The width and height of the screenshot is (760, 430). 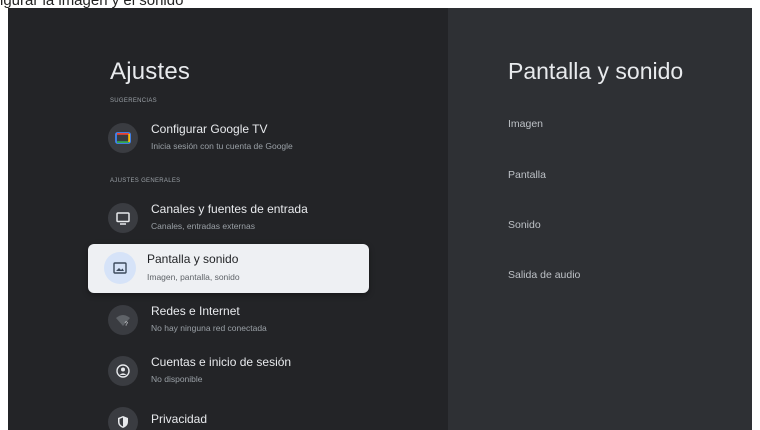 I want to click on detail-item-image: Imagen, so click(x=525, y=124).